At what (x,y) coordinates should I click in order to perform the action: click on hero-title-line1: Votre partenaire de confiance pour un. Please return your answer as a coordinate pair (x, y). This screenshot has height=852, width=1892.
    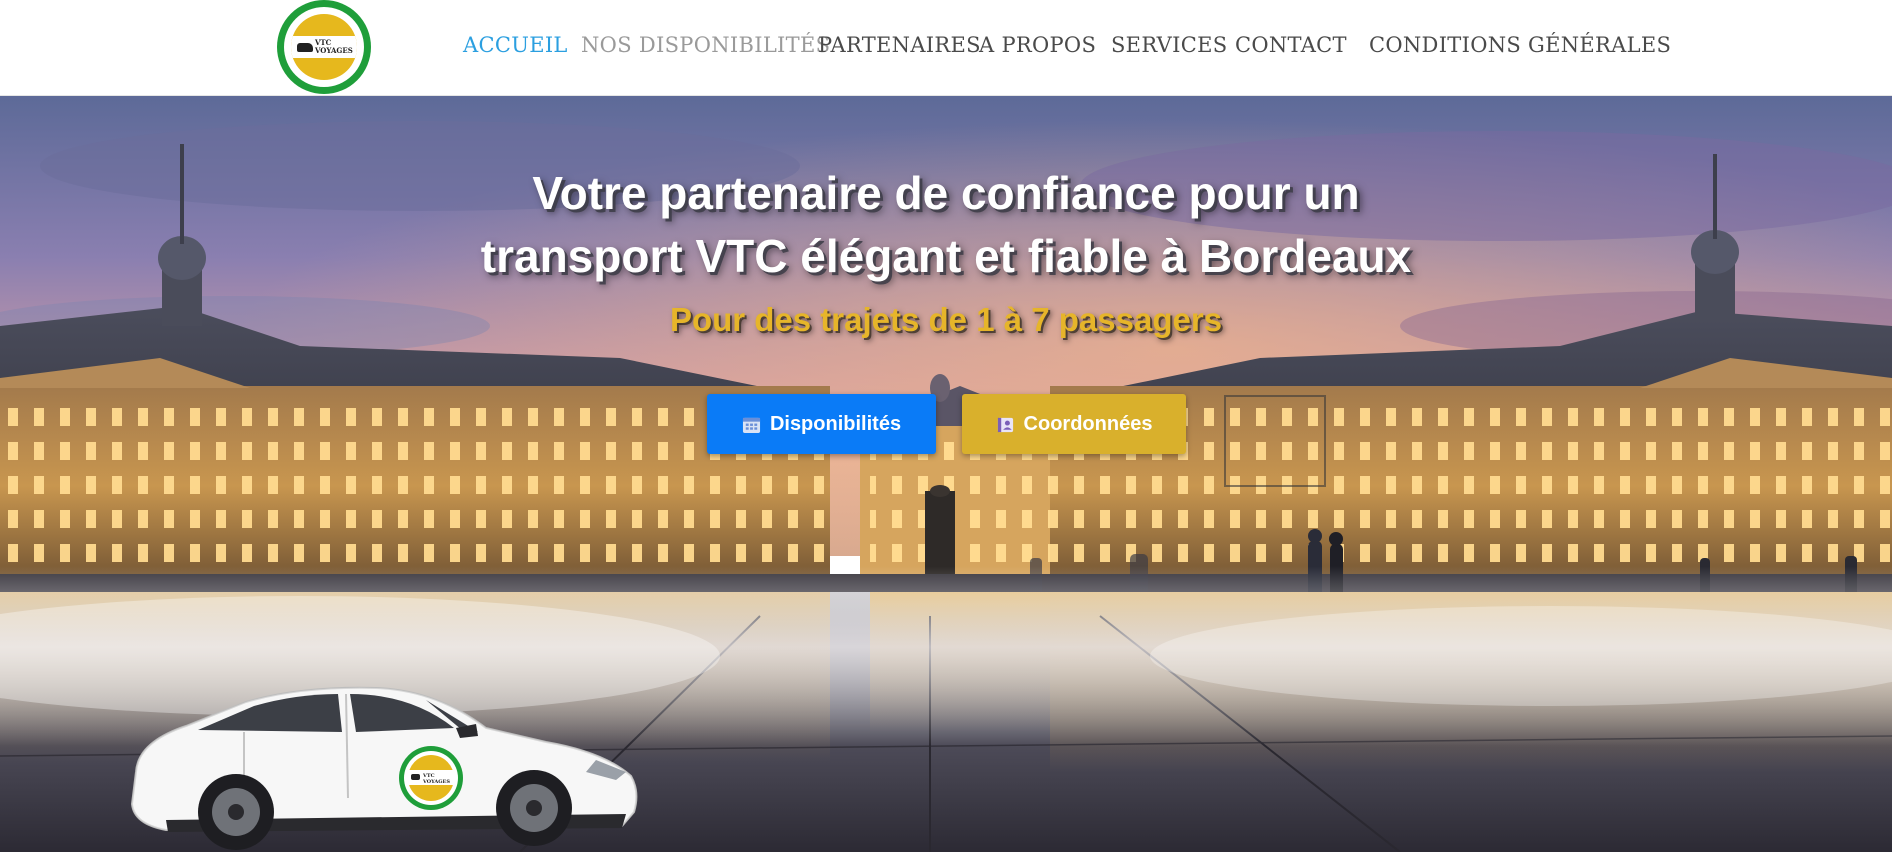
    Looking at the image, I should click on (946, 193).